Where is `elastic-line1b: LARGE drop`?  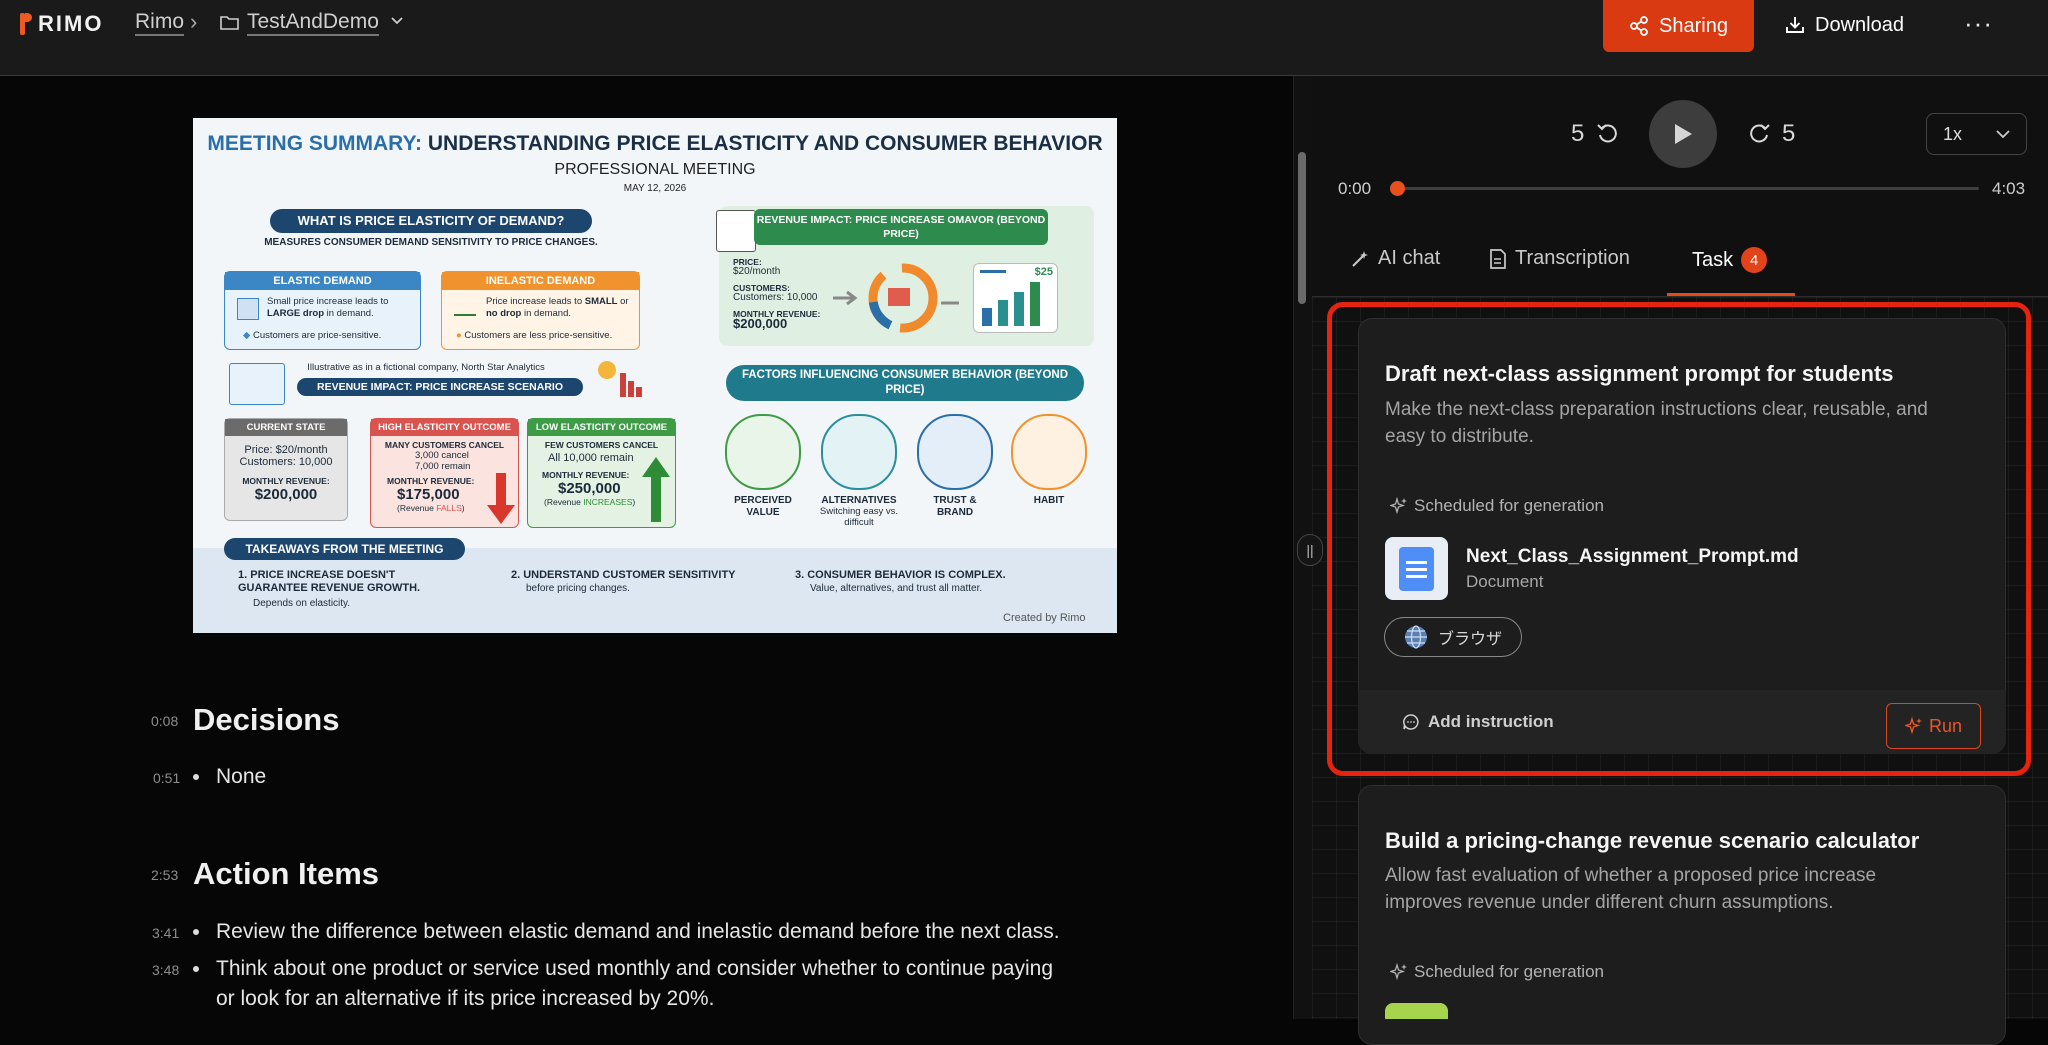 elastic-line1b: LARGE drop is located at coordinates (295, 313).